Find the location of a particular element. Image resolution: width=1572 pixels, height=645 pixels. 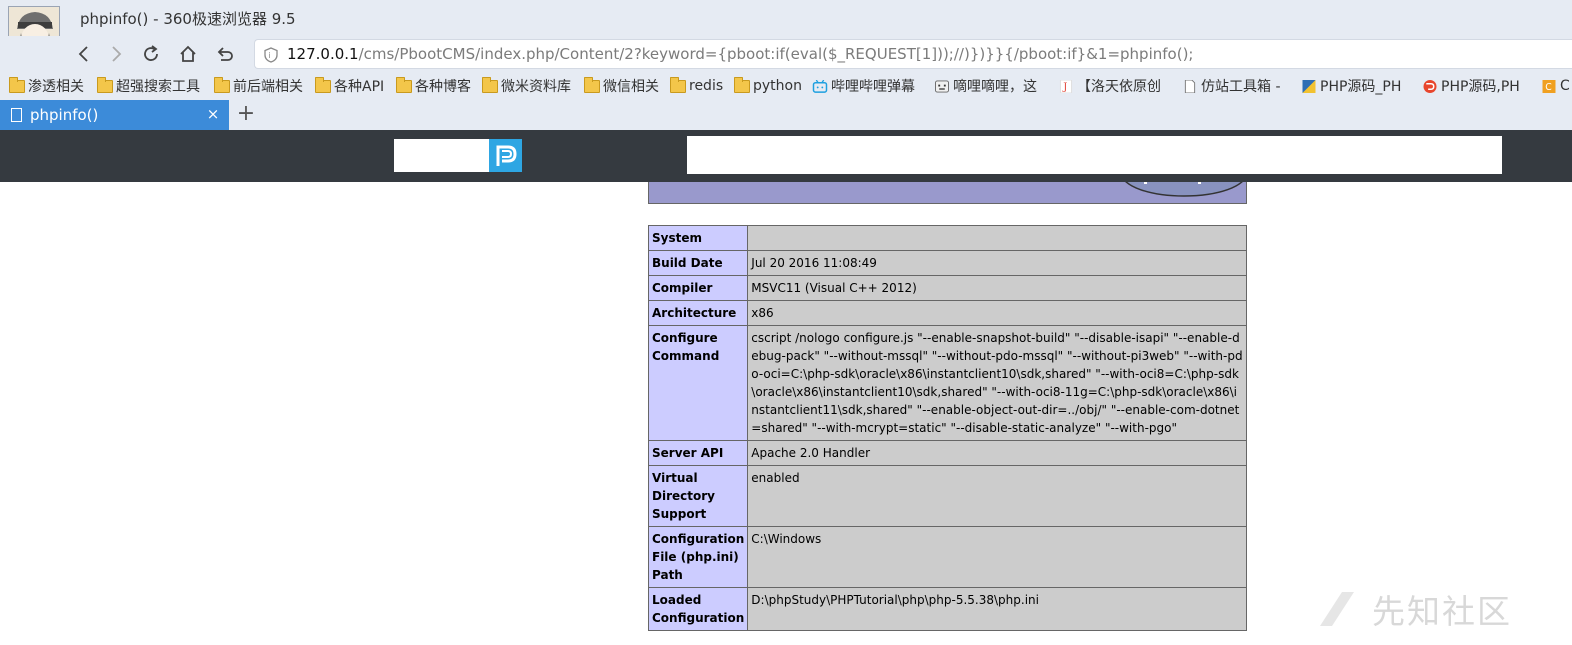

bookmark-folder: 各种API is located at coordinates (349, 86).